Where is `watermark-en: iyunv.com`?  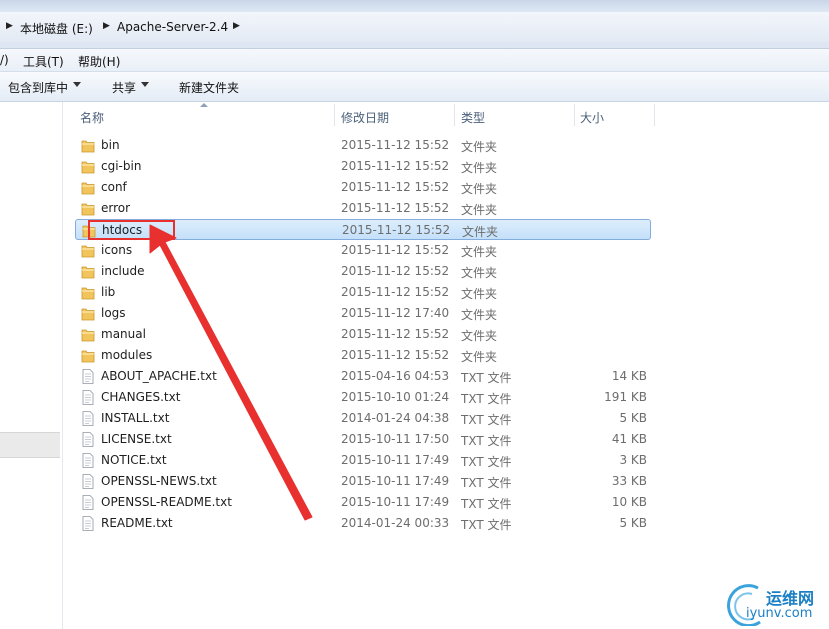
watermark-en: iyunv.com is located at coordinates (779, 613).